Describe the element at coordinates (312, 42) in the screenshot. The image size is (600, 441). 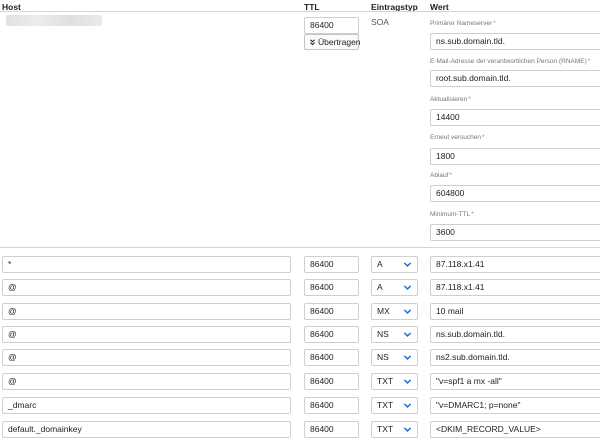
I see `double-chevron-down-icon` at that location.